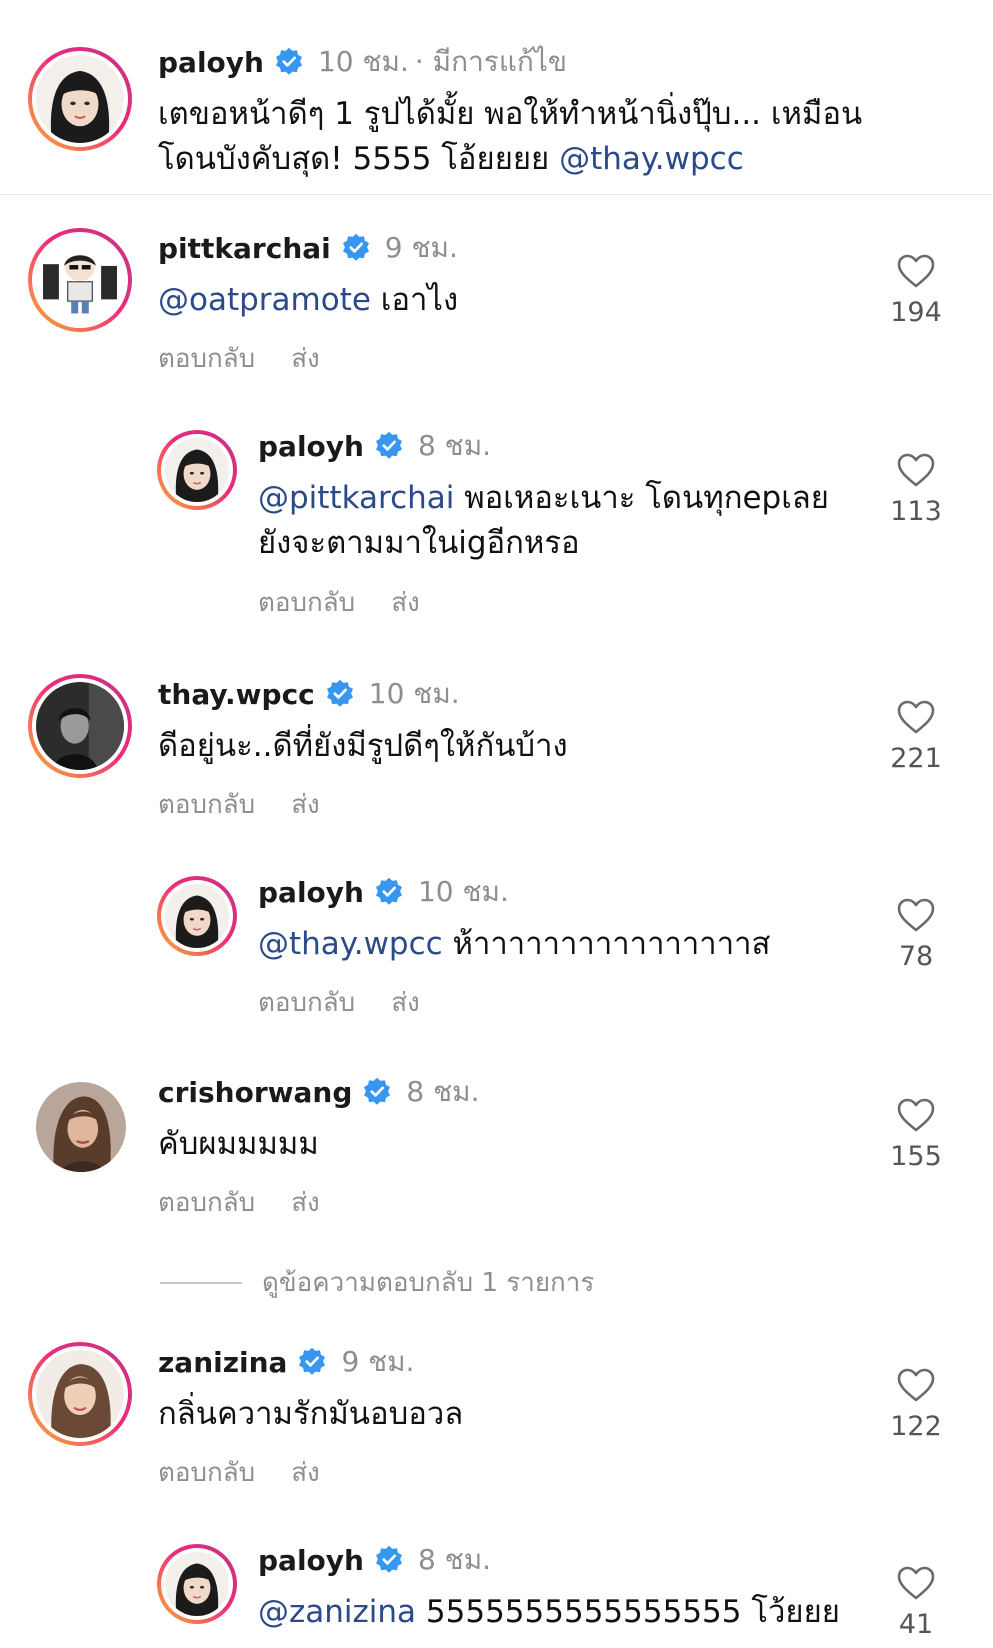  What do you see at coordinates (641, 498) in the screenshot?
I see `comment-body: พอเหอะเนาะ โดนทุกepเลย` at bounding box center [641, 498].